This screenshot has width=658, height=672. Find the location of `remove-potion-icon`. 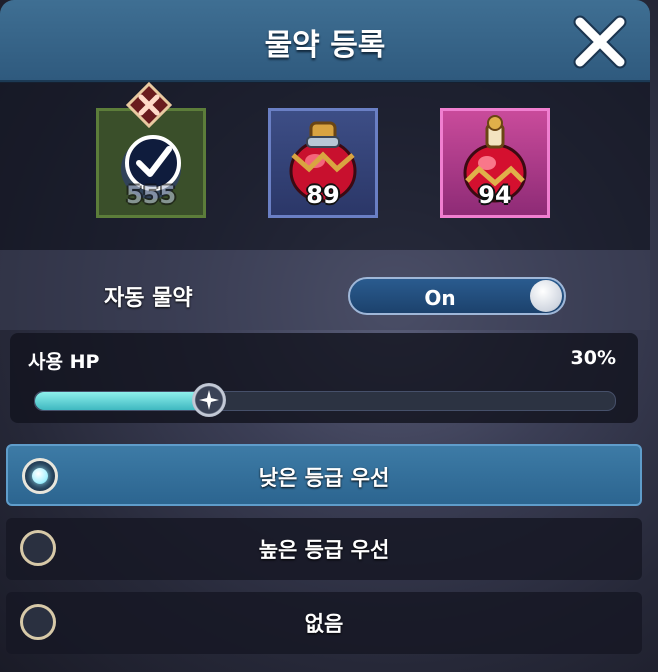

remove-potion-icon is located at coordinates (149, 105).